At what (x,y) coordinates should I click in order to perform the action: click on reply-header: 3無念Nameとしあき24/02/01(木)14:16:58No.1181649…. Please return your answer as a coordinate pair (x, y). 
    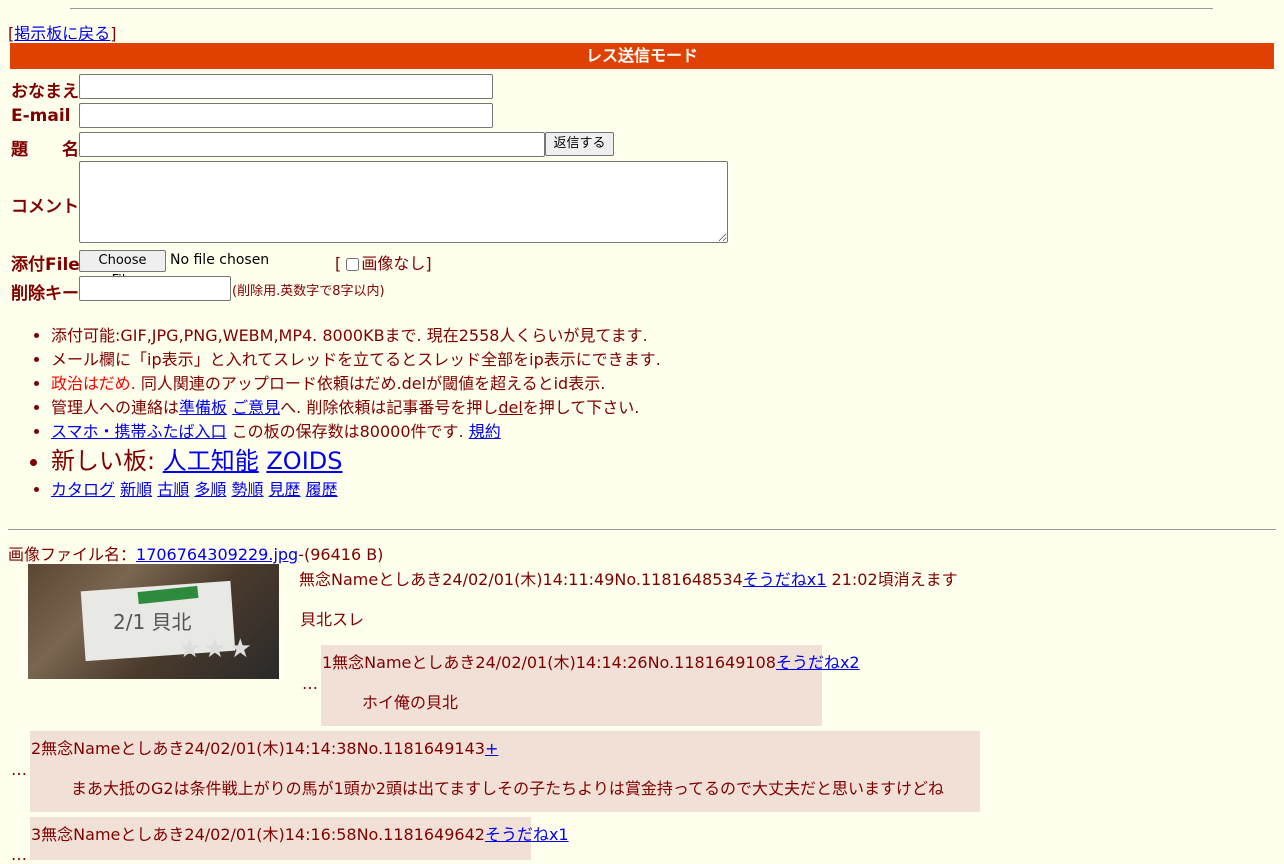
    Looking at the image, I should click on (300, 833).